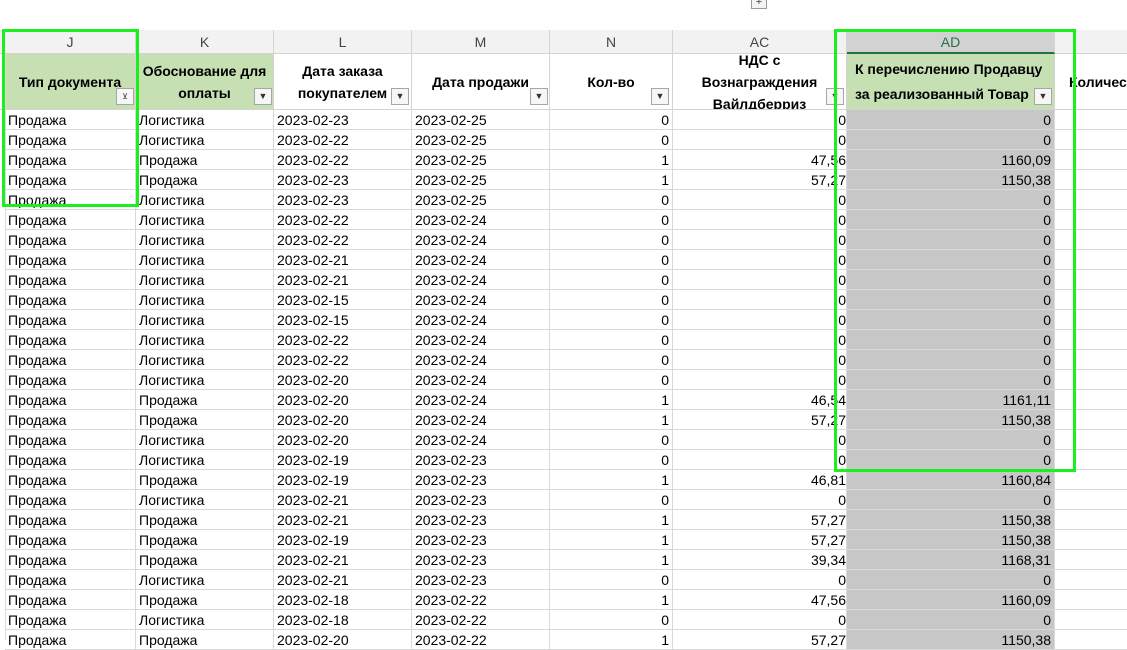  What do you see at coordinates (481, 42) in the screenshot?
I see `column-letter-m: M` at bounding box center [481, 42].